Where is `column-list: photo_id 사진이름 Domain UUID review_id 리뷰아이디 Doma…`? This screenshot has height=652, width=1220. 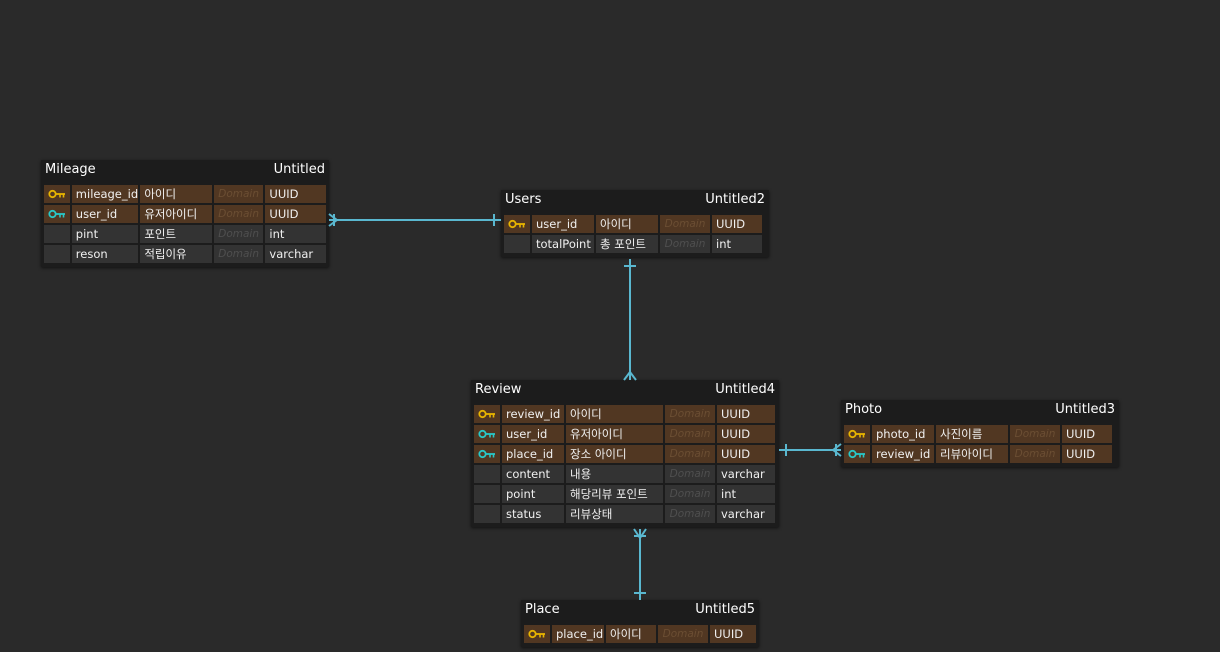 column-list: photo_id 사진이름 Domain UUID review_id 리뷰아이디 Doma… is located at coordinates (980, 441).